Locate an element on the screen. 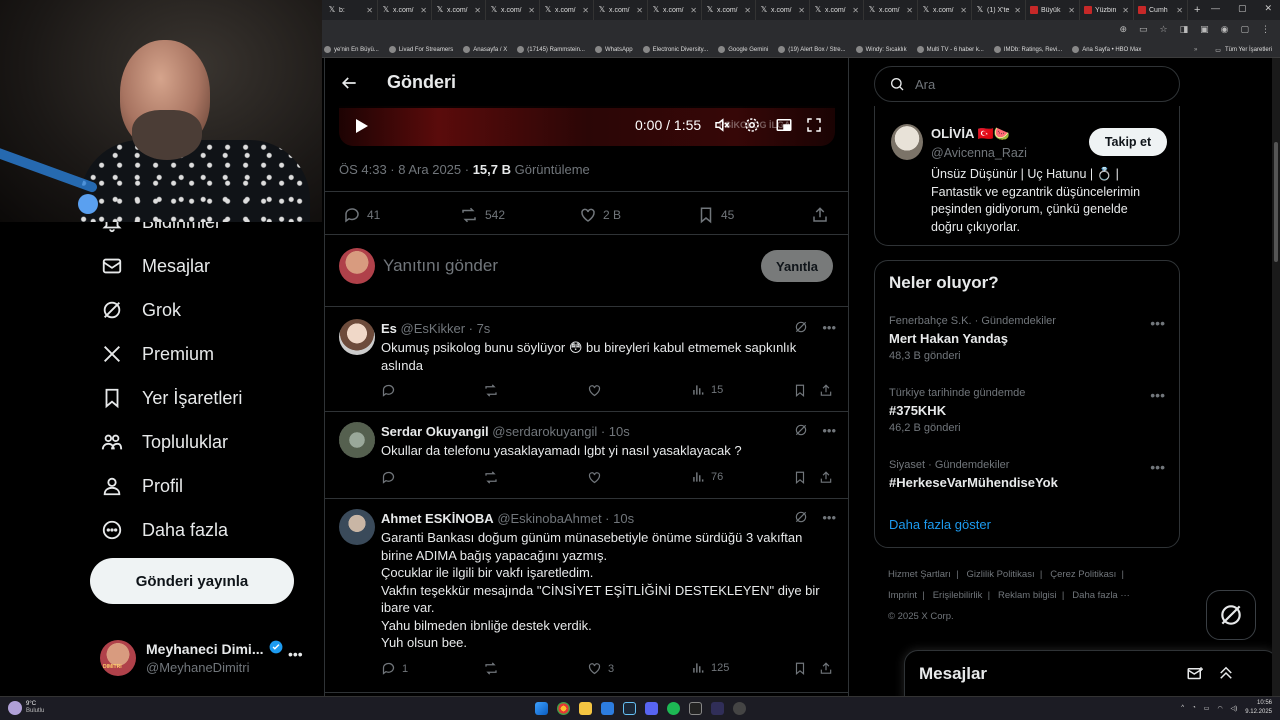  extensions-menu-icon: ▢ is located at coordinates (1244, 29).